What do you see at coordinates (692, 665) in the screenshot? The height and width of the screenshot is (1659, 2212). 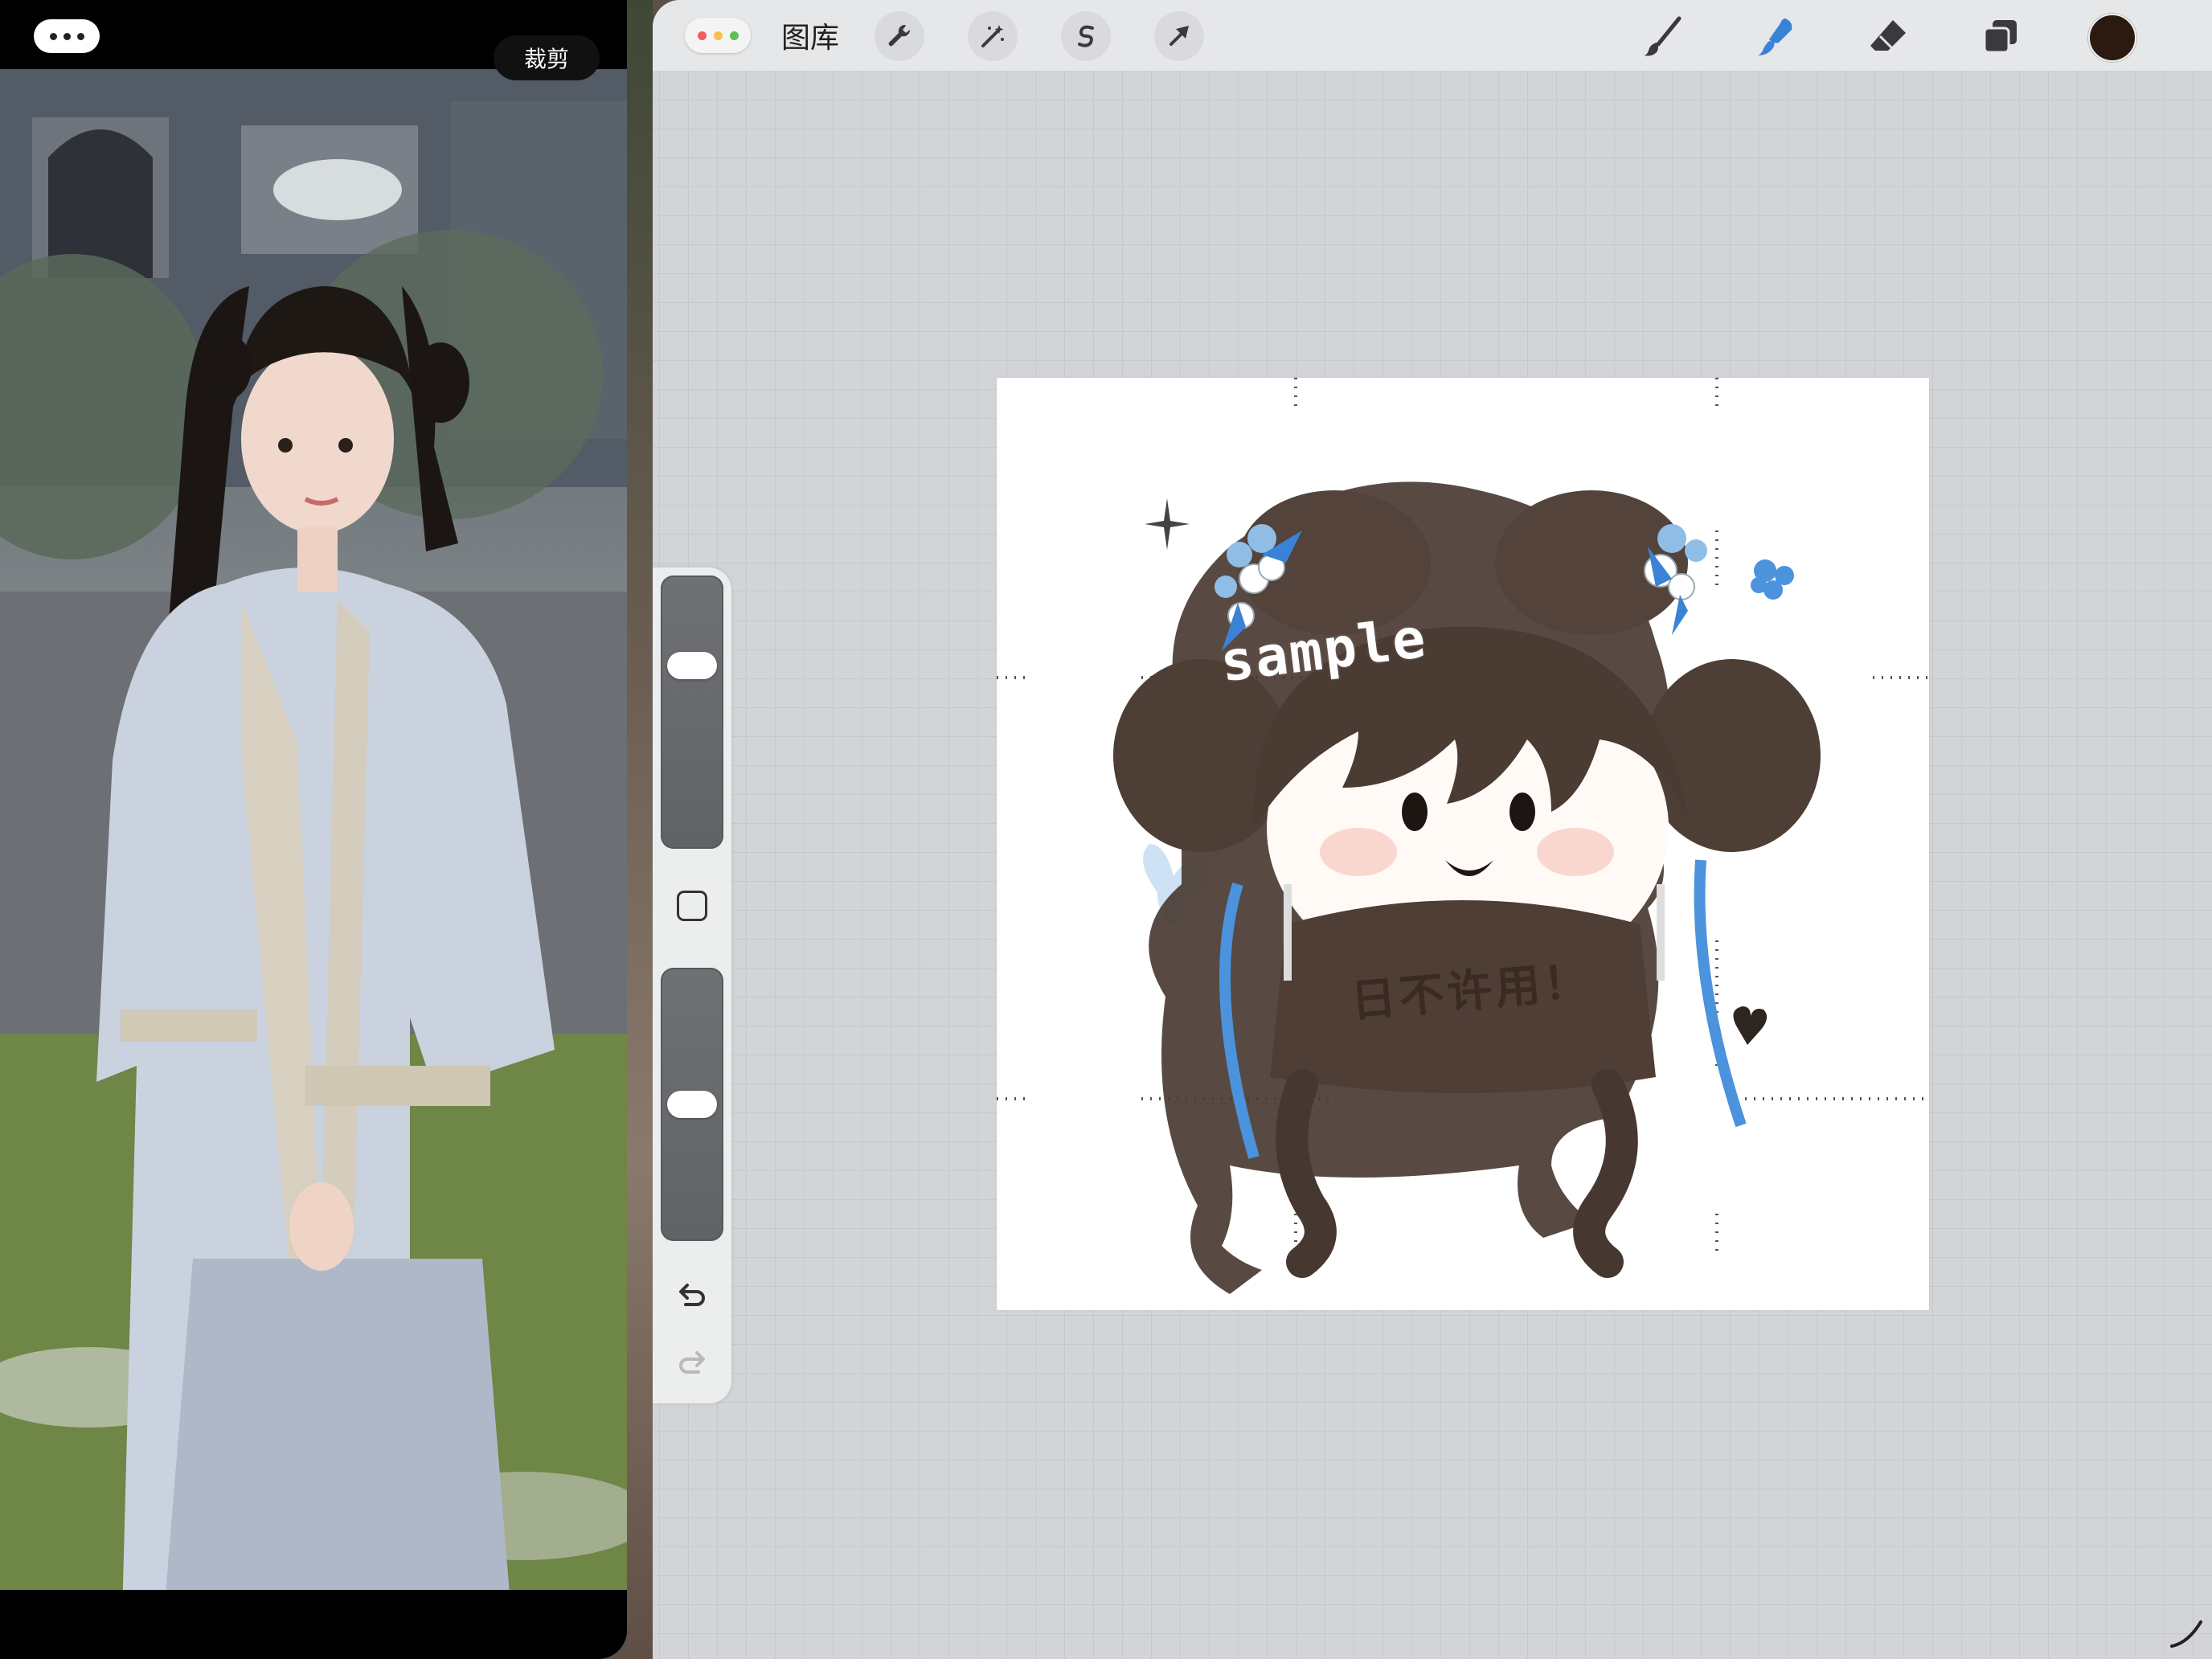 I see `brush-size-thumb` at bounding box center [692, 665].